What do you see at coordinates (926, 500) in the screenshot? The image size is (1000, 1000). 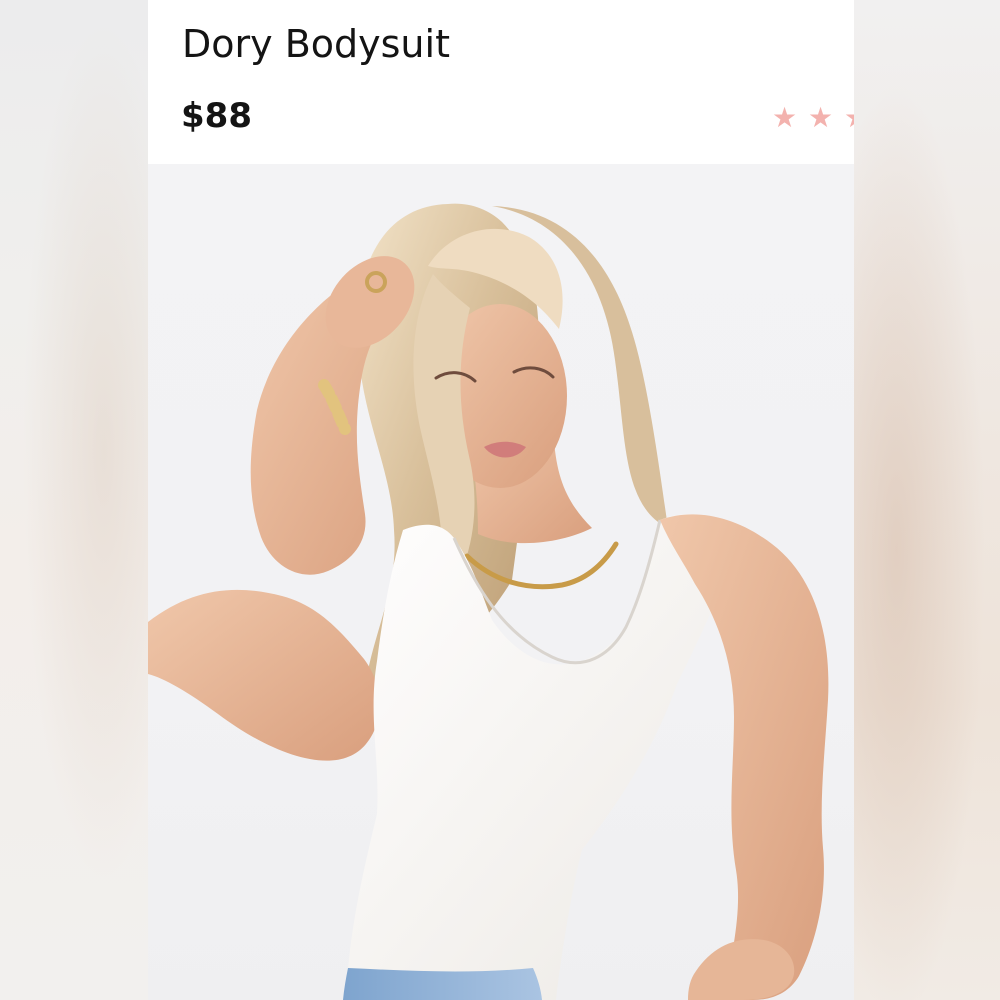 I see `right-blurred-margin` at bounding box center [926, 500].